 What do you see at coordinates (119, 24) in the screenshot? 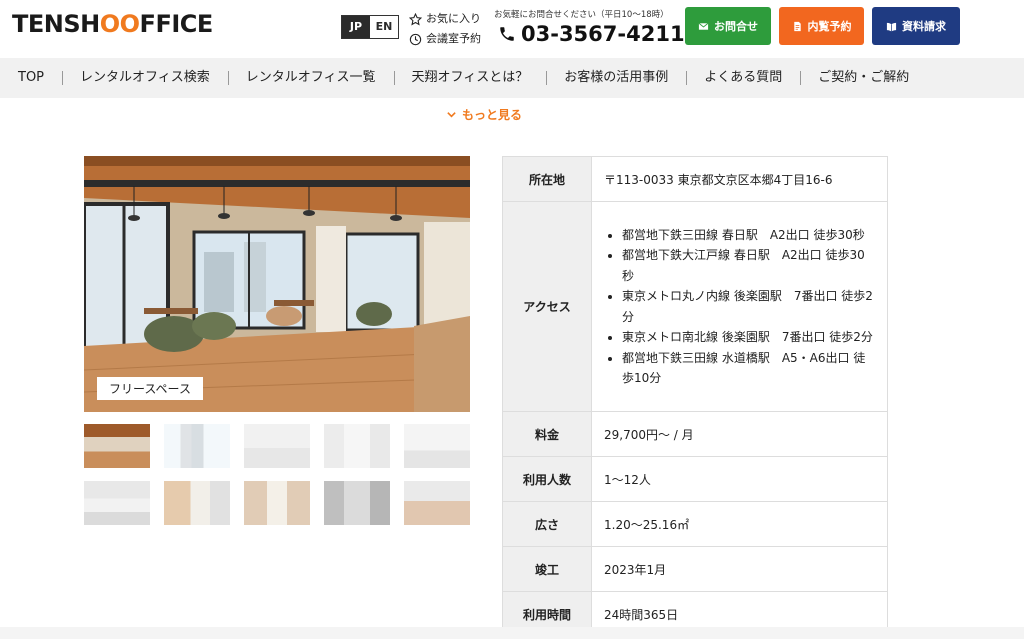
I see `logo-text-2: OO` at bounding box center [119, 24].